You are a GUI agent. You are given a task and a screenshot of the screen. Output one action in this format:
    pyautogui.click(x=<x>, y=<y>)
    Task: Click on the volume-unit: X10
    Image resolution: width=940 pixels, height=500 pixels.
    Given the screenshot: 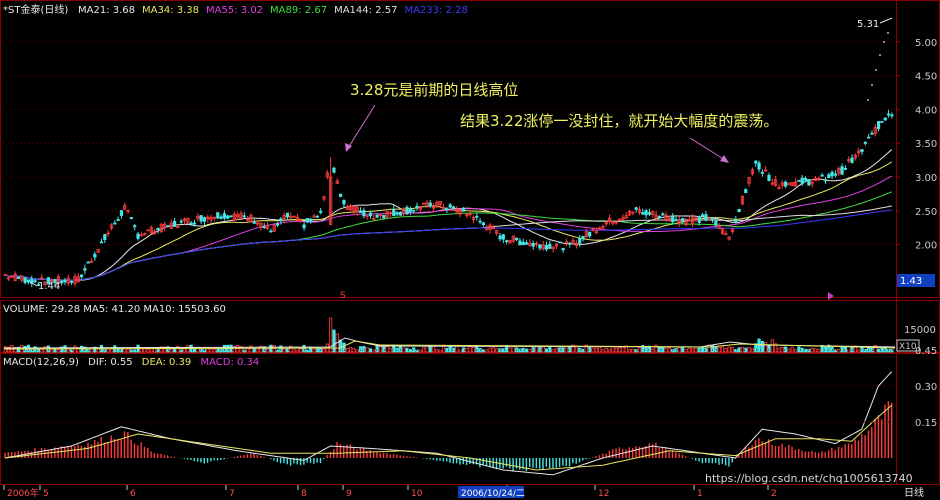 What is the action you would take?
    pyautogui.click(x=908, y=347)
    